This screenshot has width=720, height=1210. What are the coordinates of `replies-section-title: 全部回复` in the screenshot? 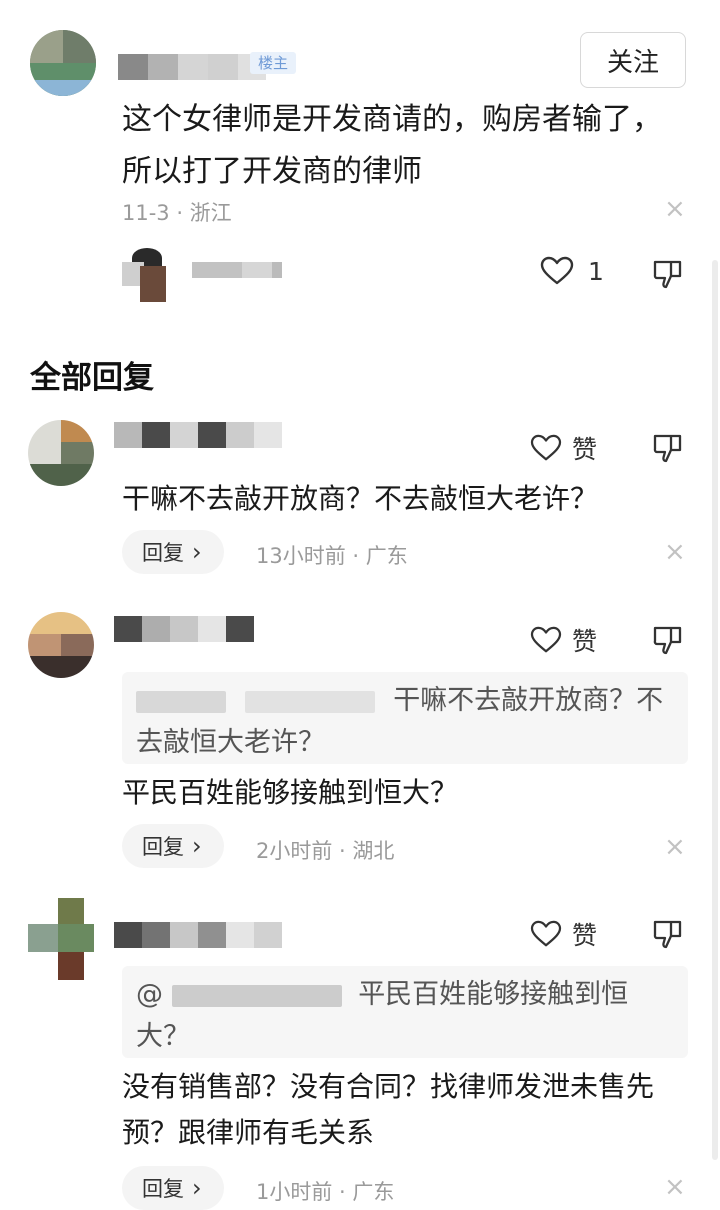 It's located at (92, 378).